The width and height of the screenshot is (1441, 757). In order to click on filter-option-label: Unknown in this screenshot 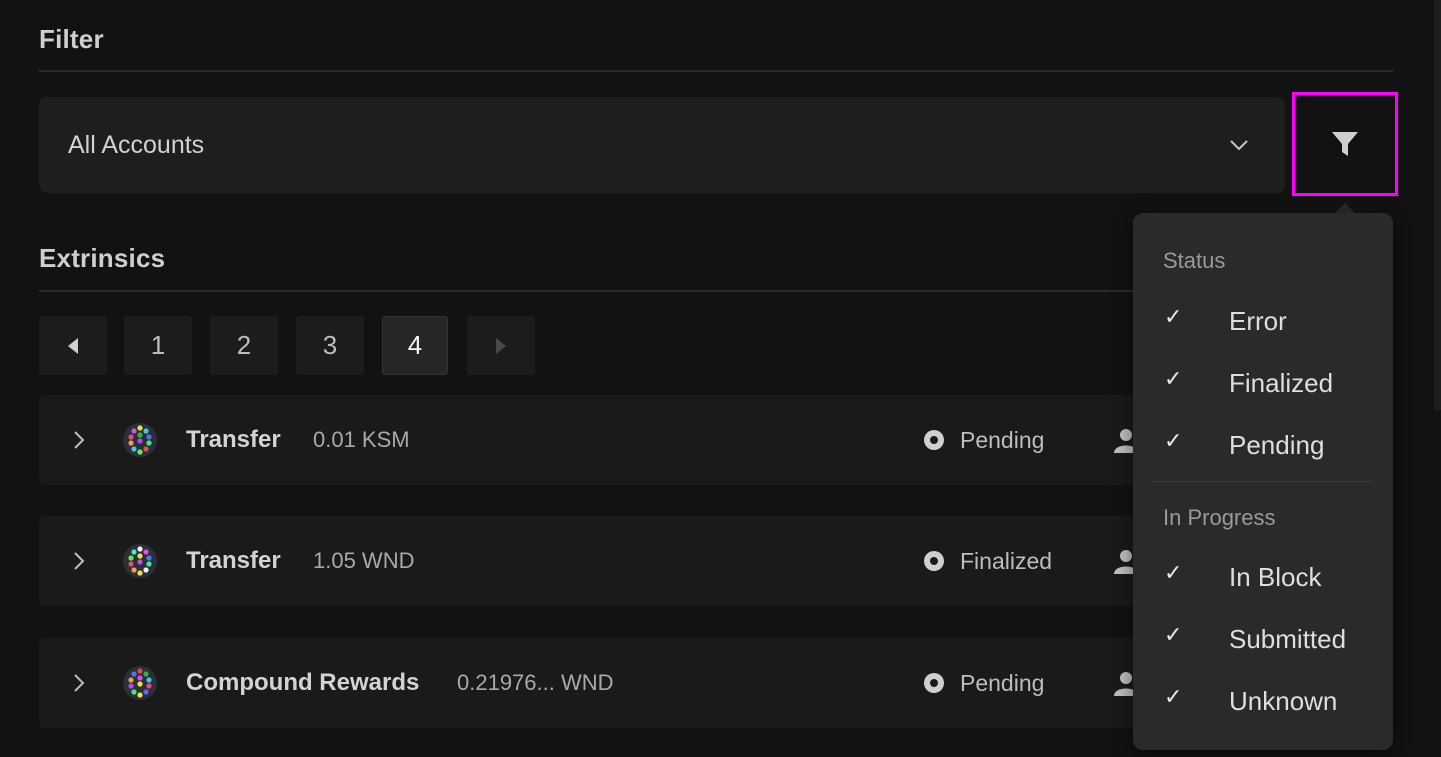, I will do `click(1283, 701)`.